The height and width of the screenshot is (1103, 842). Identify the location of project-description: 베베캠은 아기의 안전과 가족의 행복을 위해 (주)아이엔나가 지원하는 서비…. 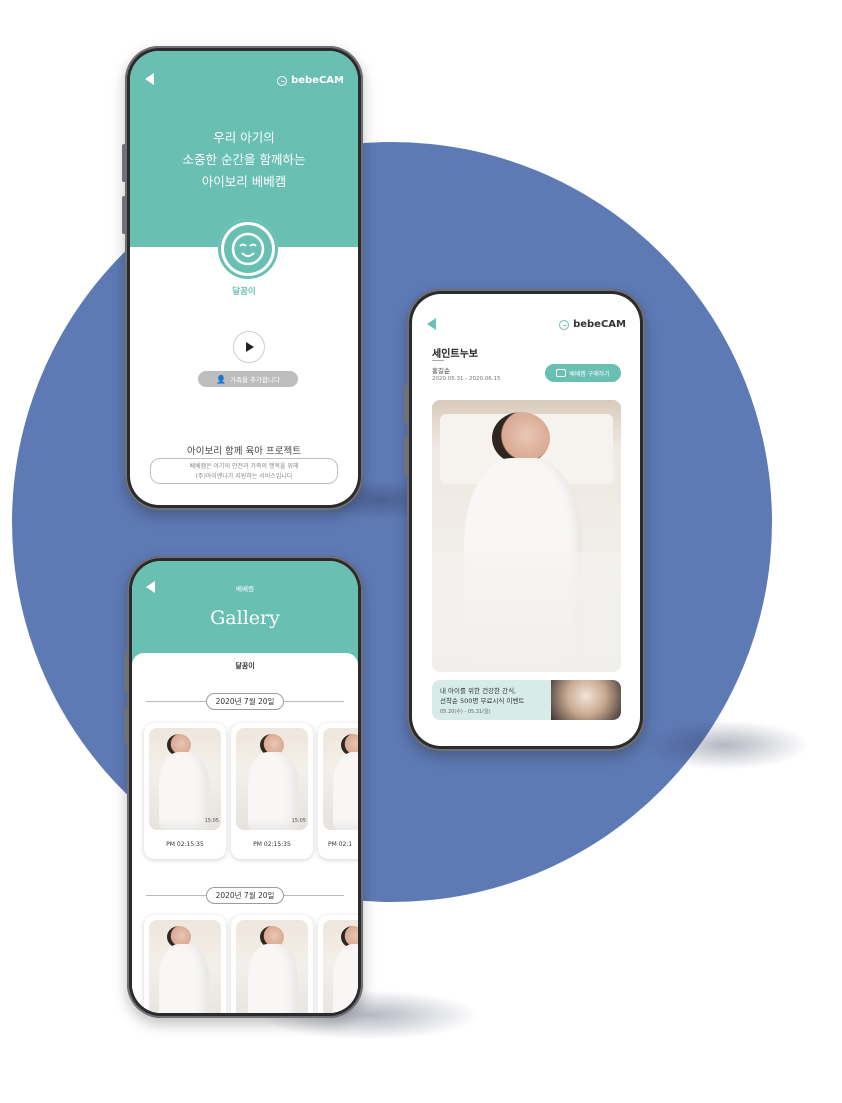
(244, 471).